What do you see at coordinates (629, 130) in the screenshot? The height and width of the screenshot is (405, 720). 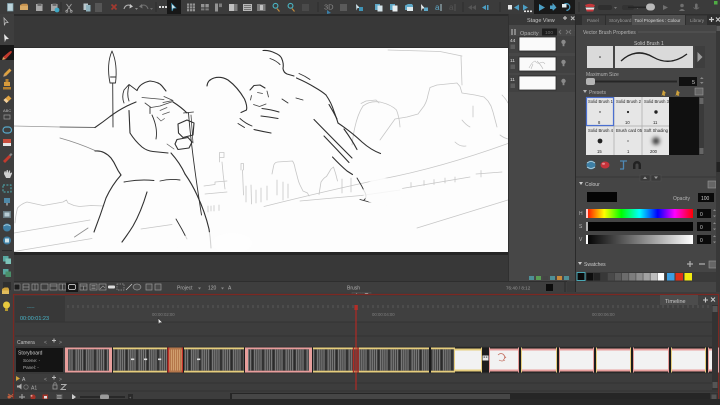 I see `svg-text: Brush card 05` at bounding box center [629, 130].